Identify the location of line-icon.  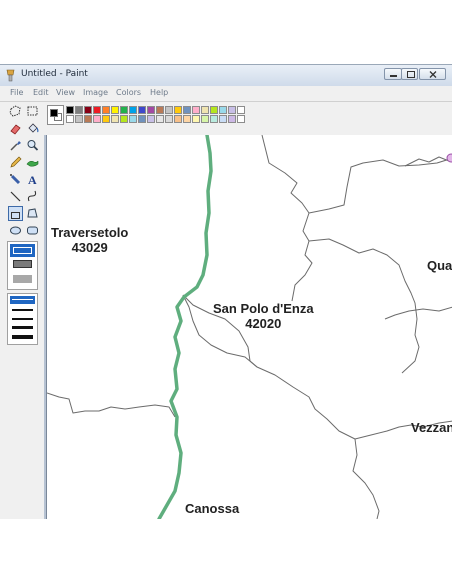
(15, 196).